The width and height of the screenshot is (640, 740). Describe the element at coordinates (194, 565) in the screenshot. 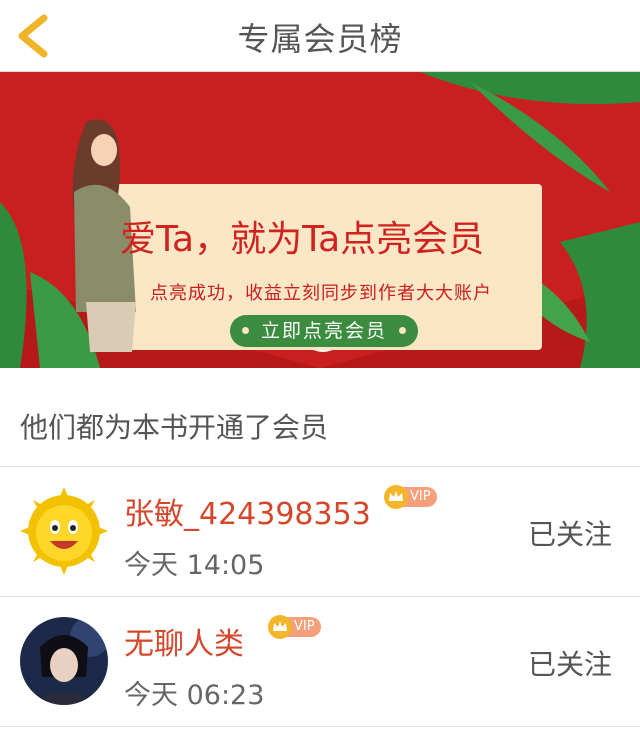

I see `member-time: 今天 14:05` at that location.